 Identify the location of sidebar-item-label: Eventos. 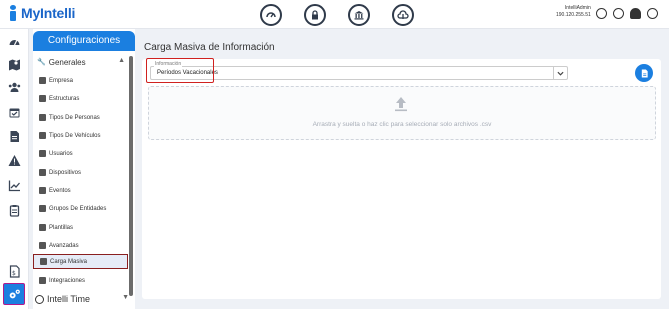
(60, 190).